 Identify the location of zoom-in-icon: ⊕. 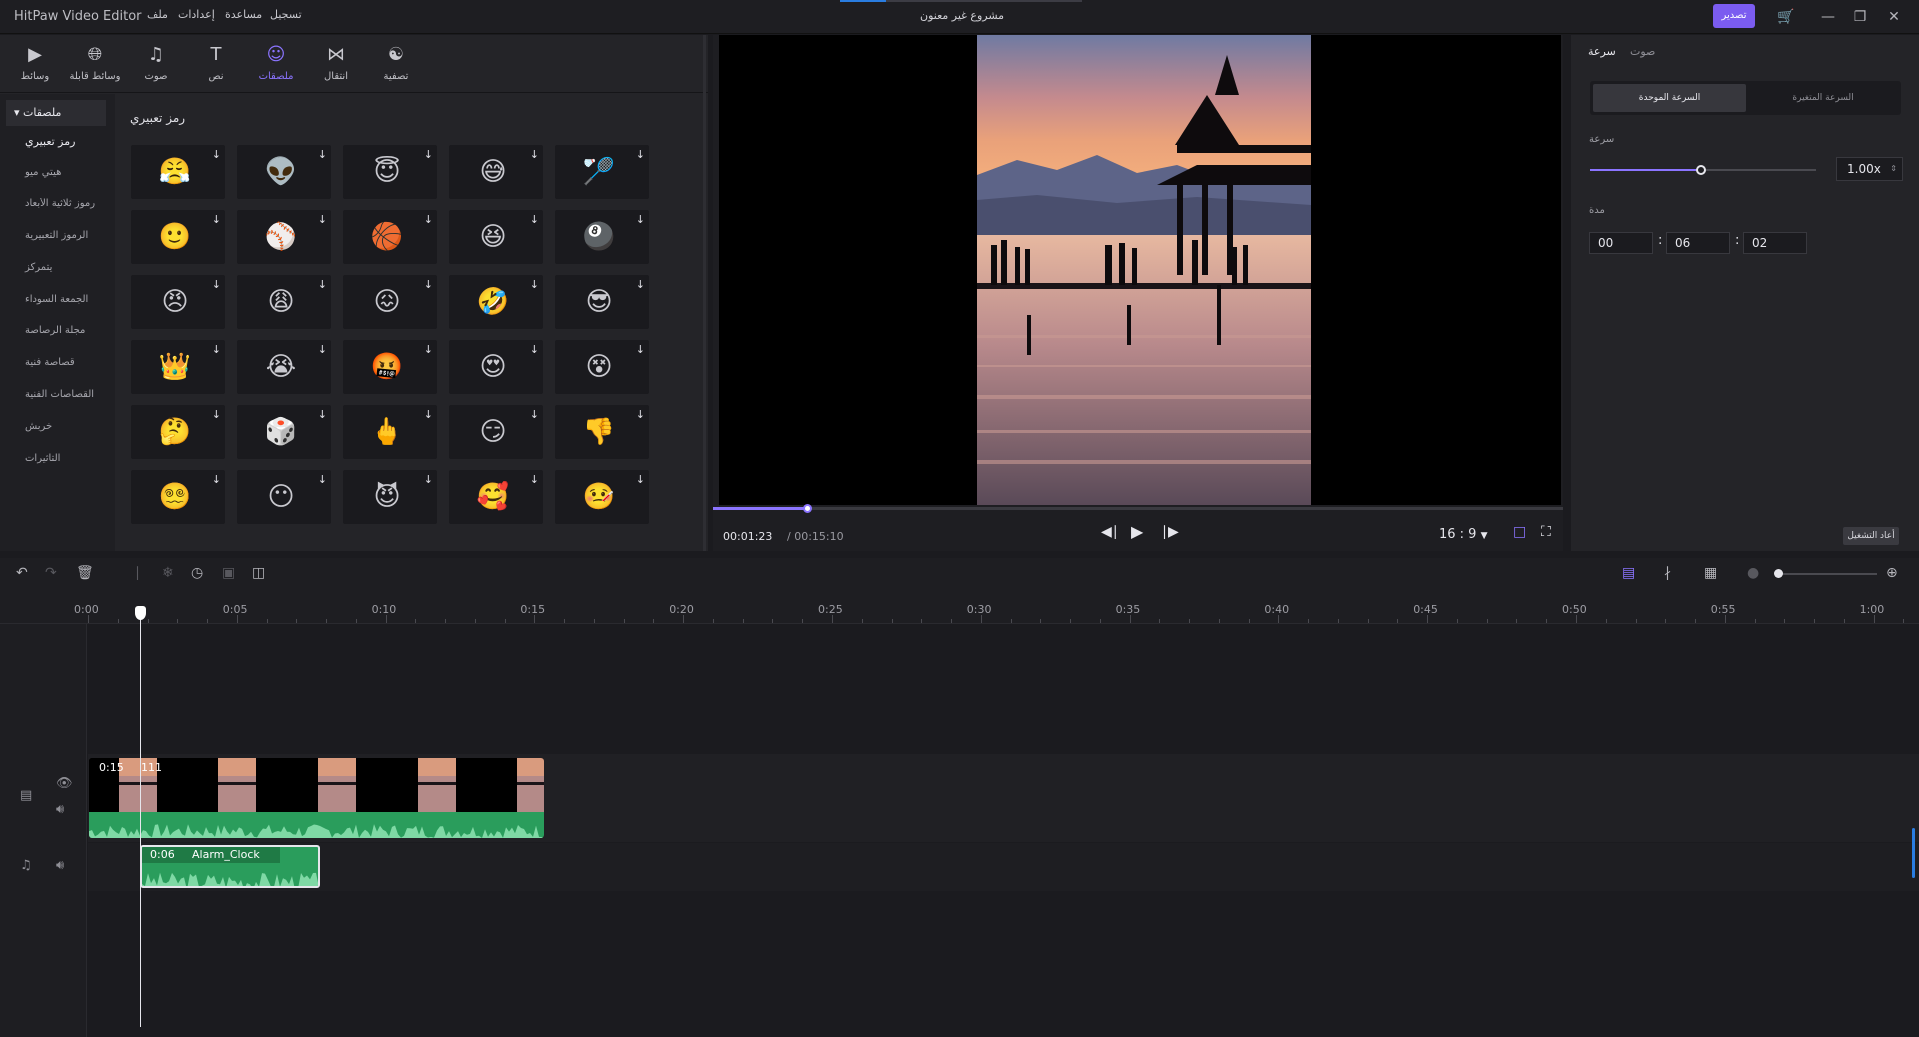
(1892, 573).